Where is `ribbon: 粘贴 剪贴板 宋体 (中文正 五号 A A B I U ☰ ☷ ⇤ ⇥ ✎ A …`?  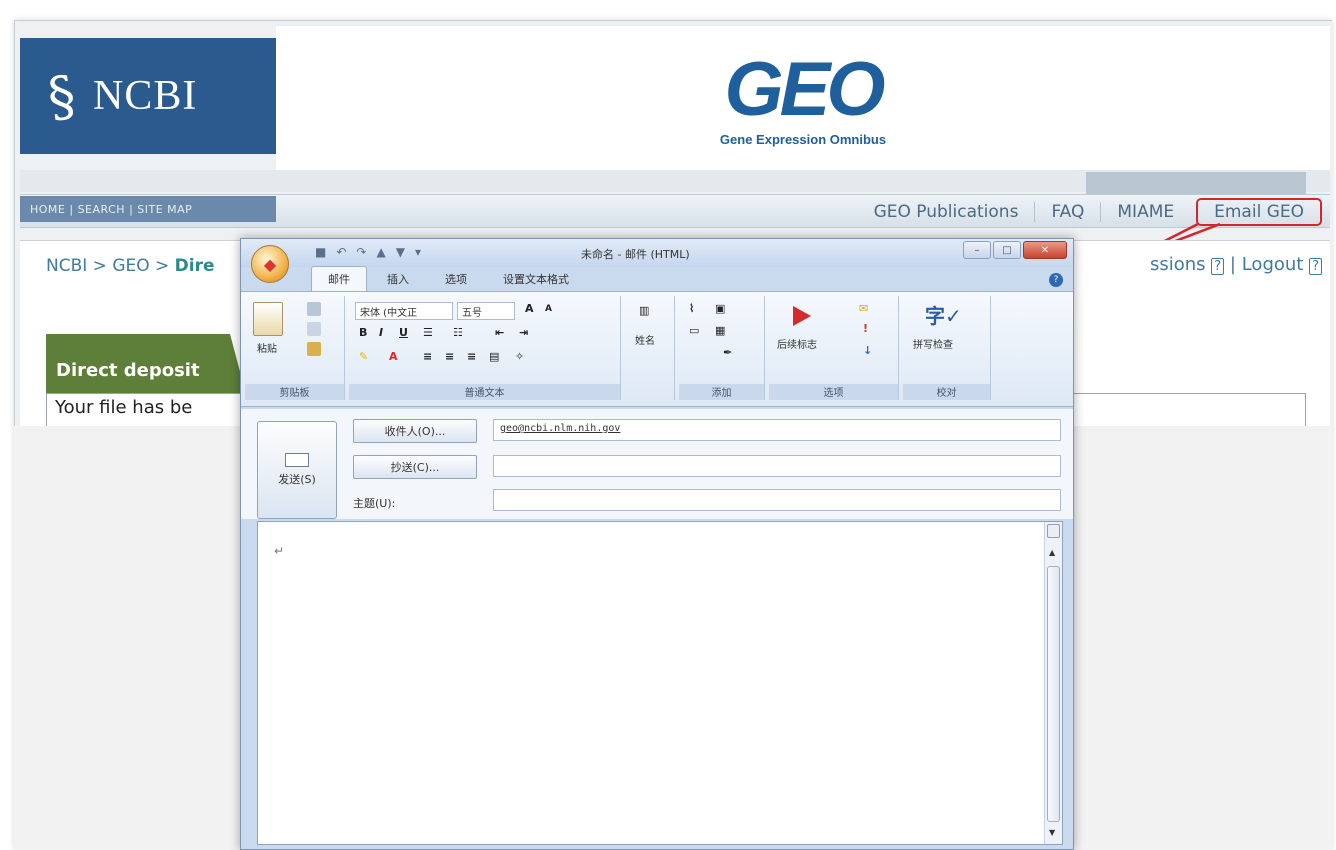 ribbon: 粘贴 剪贴板 宋体 (中文正 五号 A A B I U ☰ ☷ ⇤ ⇥ ✎ A … is located at coordinates (657, 349).